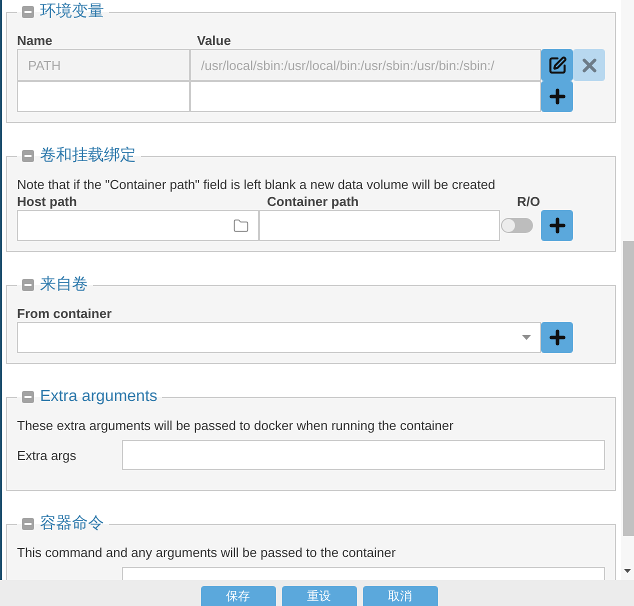 This screenshot has width=634, height=606. I want to click on column-label: Value, so click(214, 40).